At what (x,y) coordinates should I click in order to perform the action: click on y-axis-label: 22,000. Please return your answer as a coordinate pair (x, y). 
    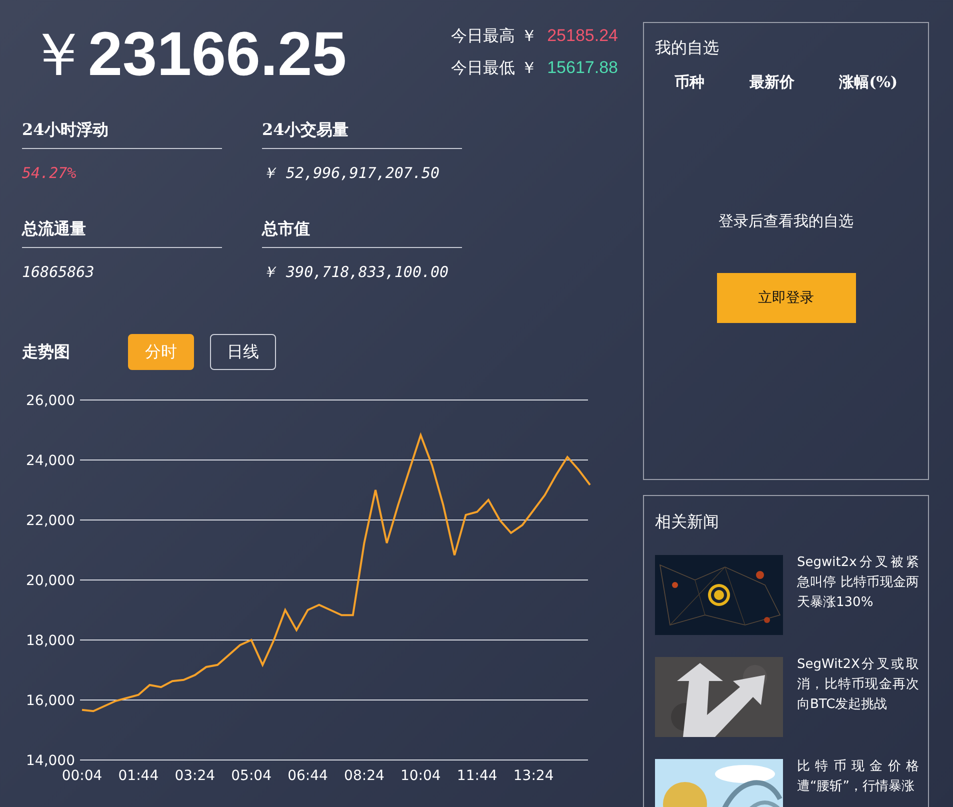
    Looking at the image, I should click on (50, 521).